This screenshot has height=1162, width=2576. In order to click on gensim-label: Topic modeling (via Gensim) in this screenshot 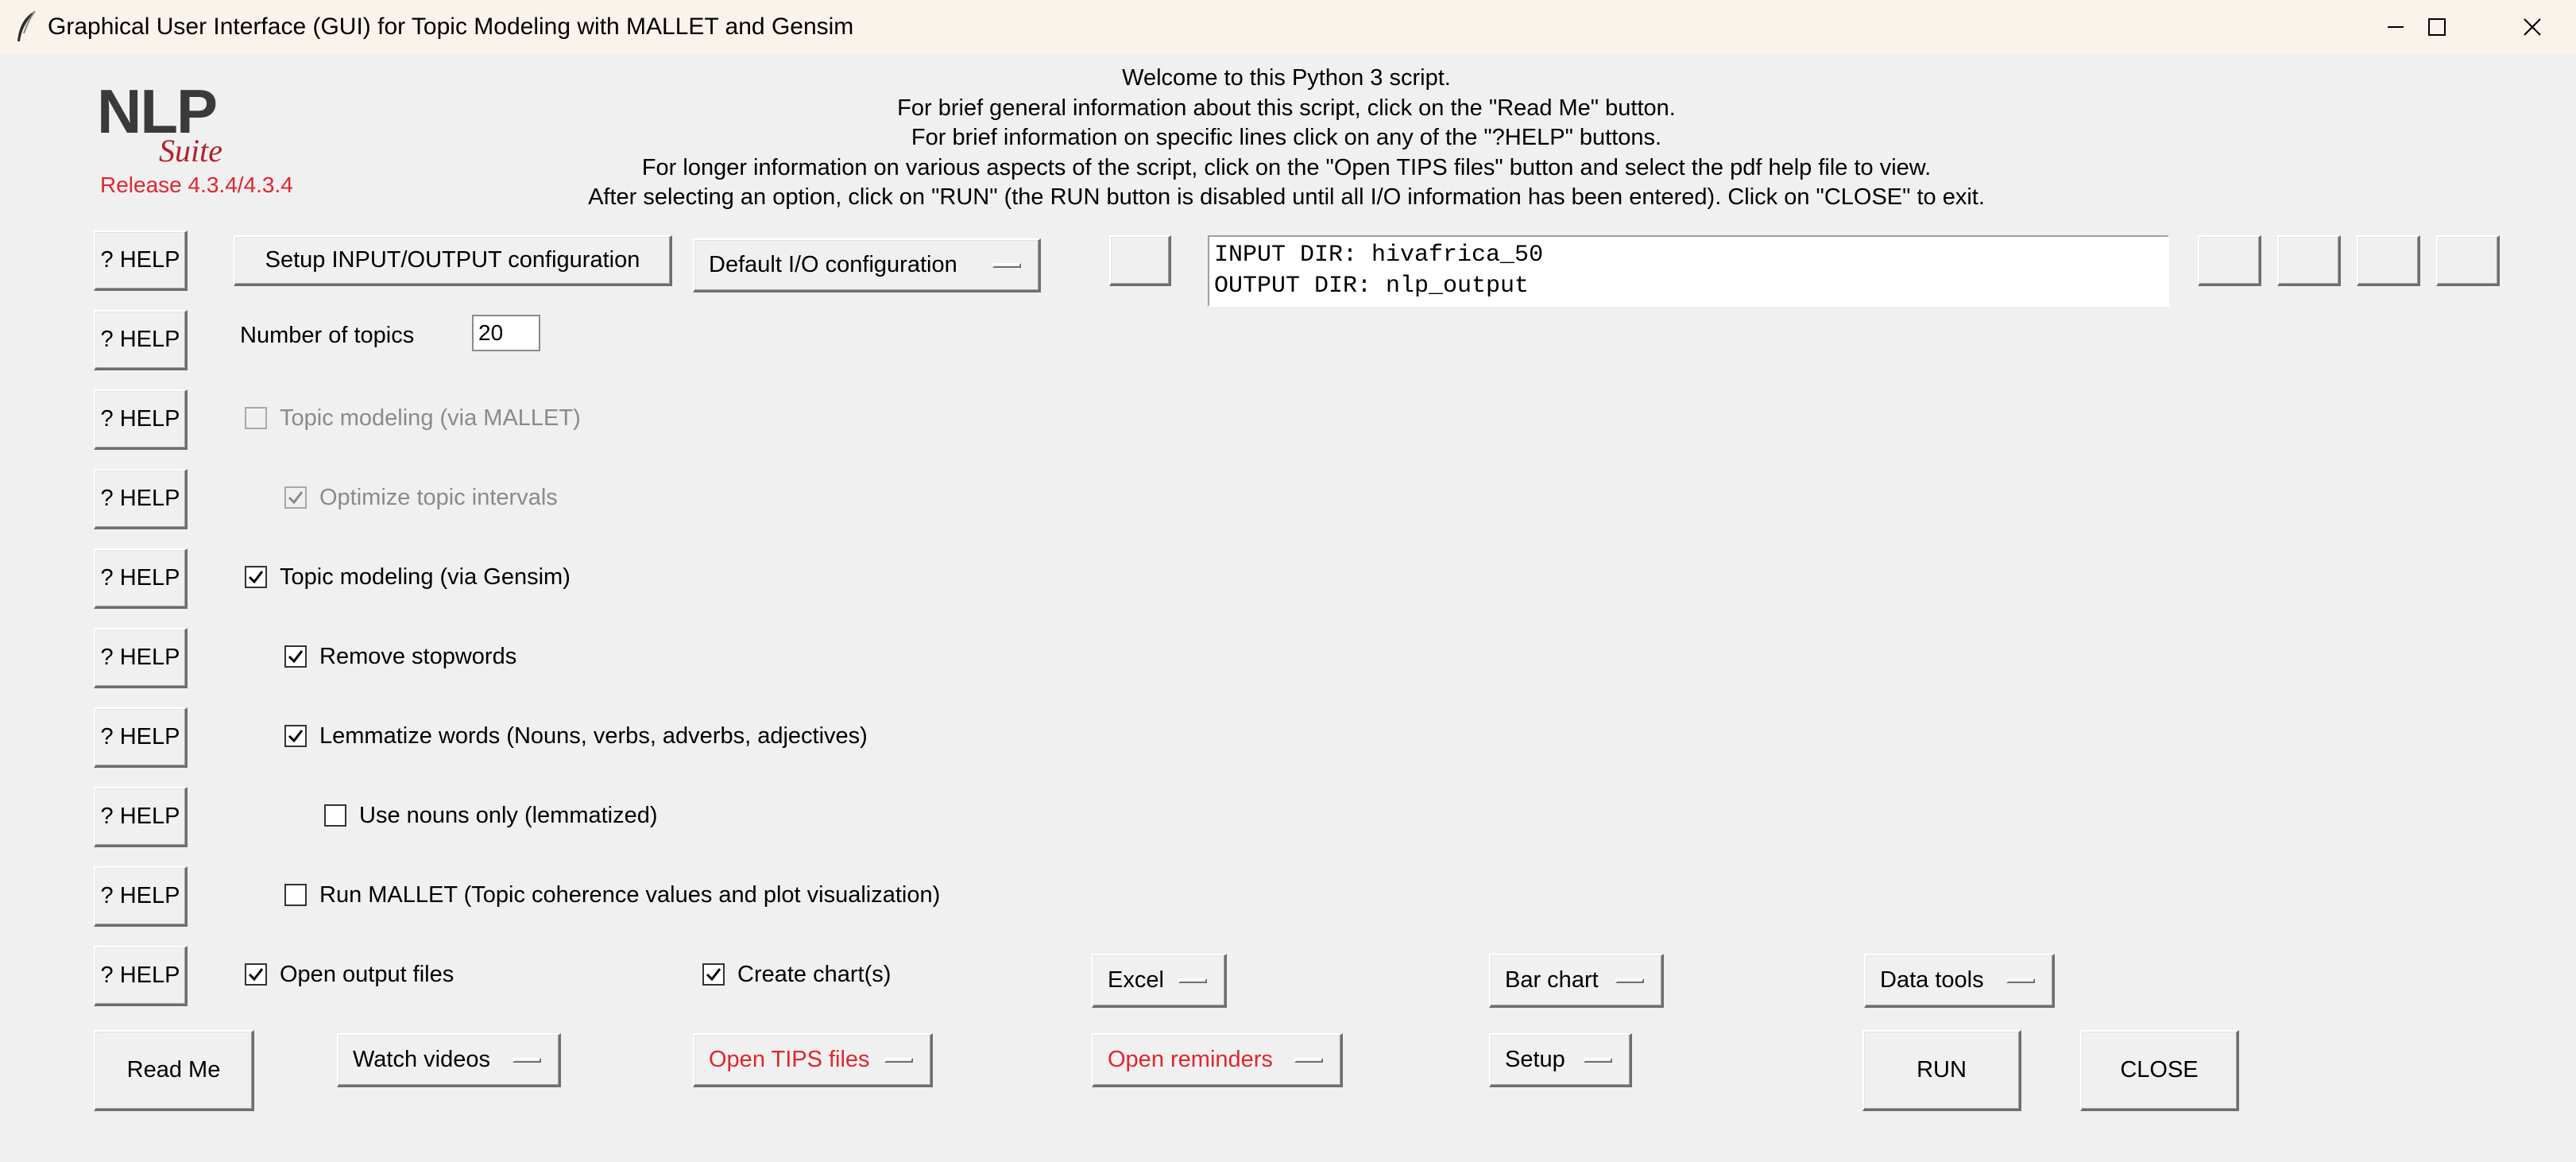, I will do `click(425, 577)`.